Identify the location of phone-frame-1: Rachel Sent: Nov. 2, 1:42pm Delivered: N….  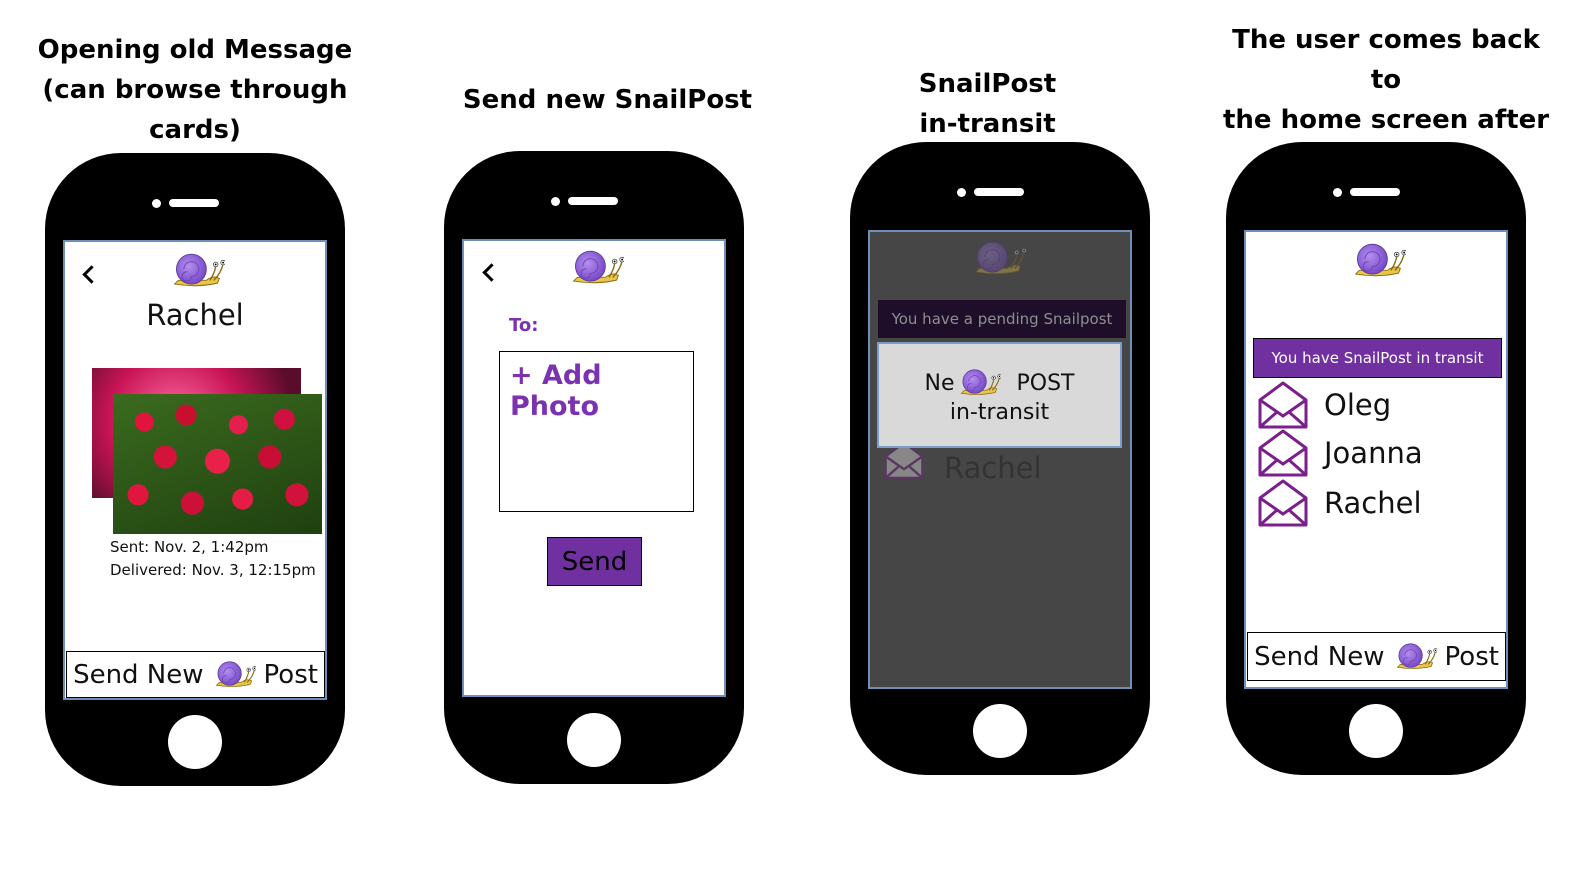
(195, 469).